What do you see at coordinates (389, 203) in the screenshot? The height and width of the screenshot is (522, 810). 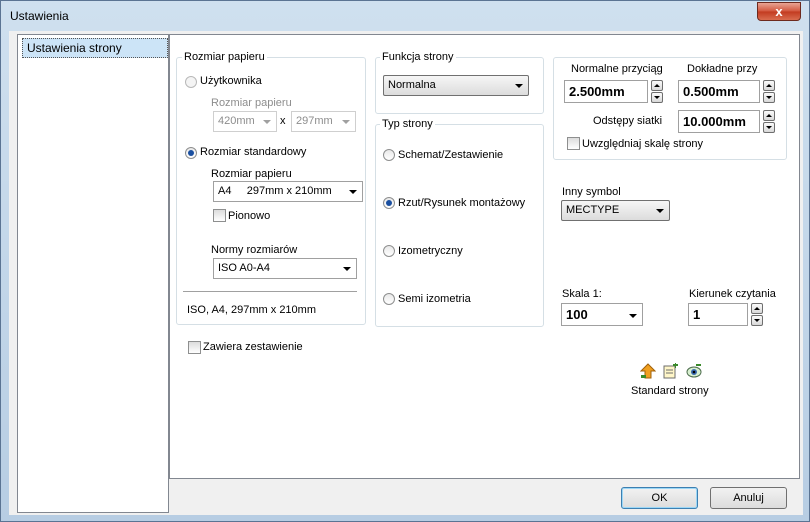 I see `page-type-radio-assembly` at bounding box center [389, 203].